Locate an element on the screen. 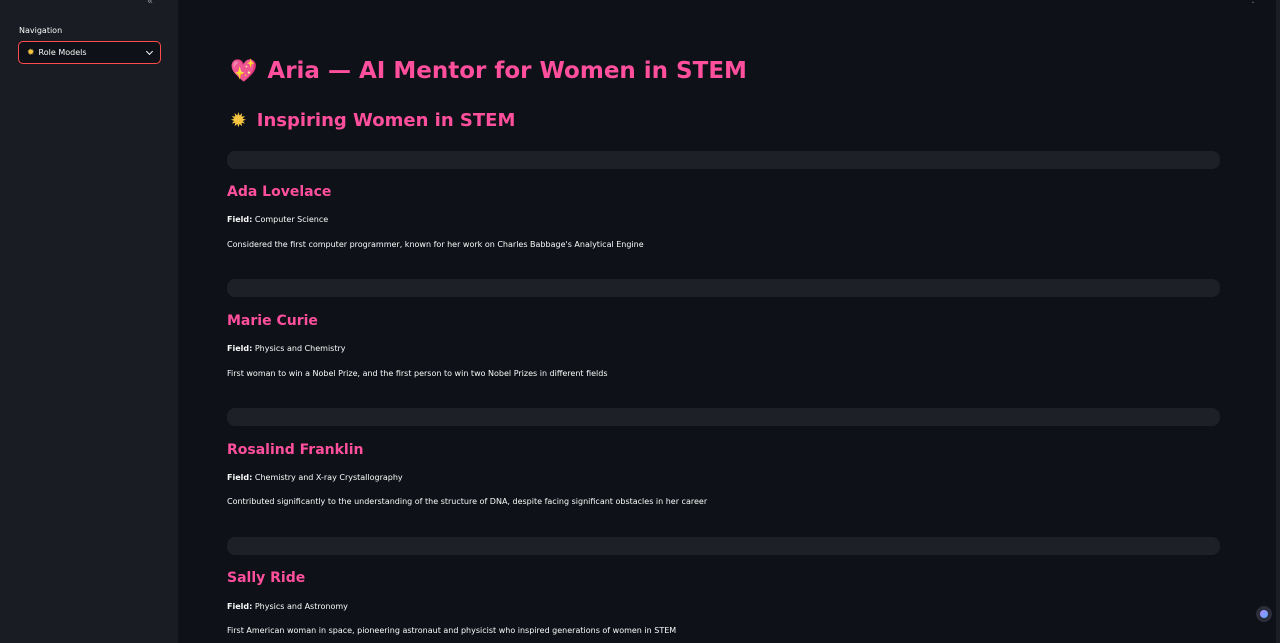 This screenshot has height=643, width=1280. navigation-select: ✹ Role Models is located at coordinates (89, 52).